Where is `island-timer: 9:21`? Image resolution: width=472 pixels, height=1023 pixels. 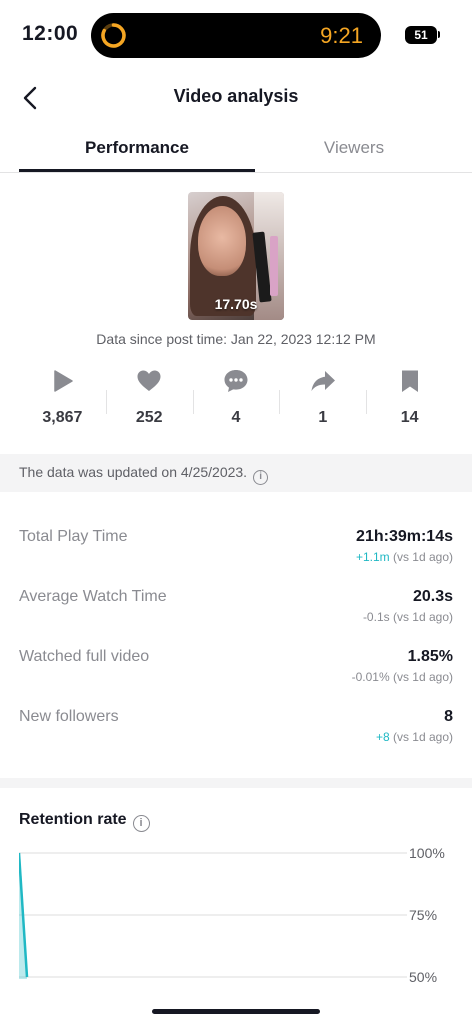
island-timer: 9:21 is located at coordinates (341, 35).